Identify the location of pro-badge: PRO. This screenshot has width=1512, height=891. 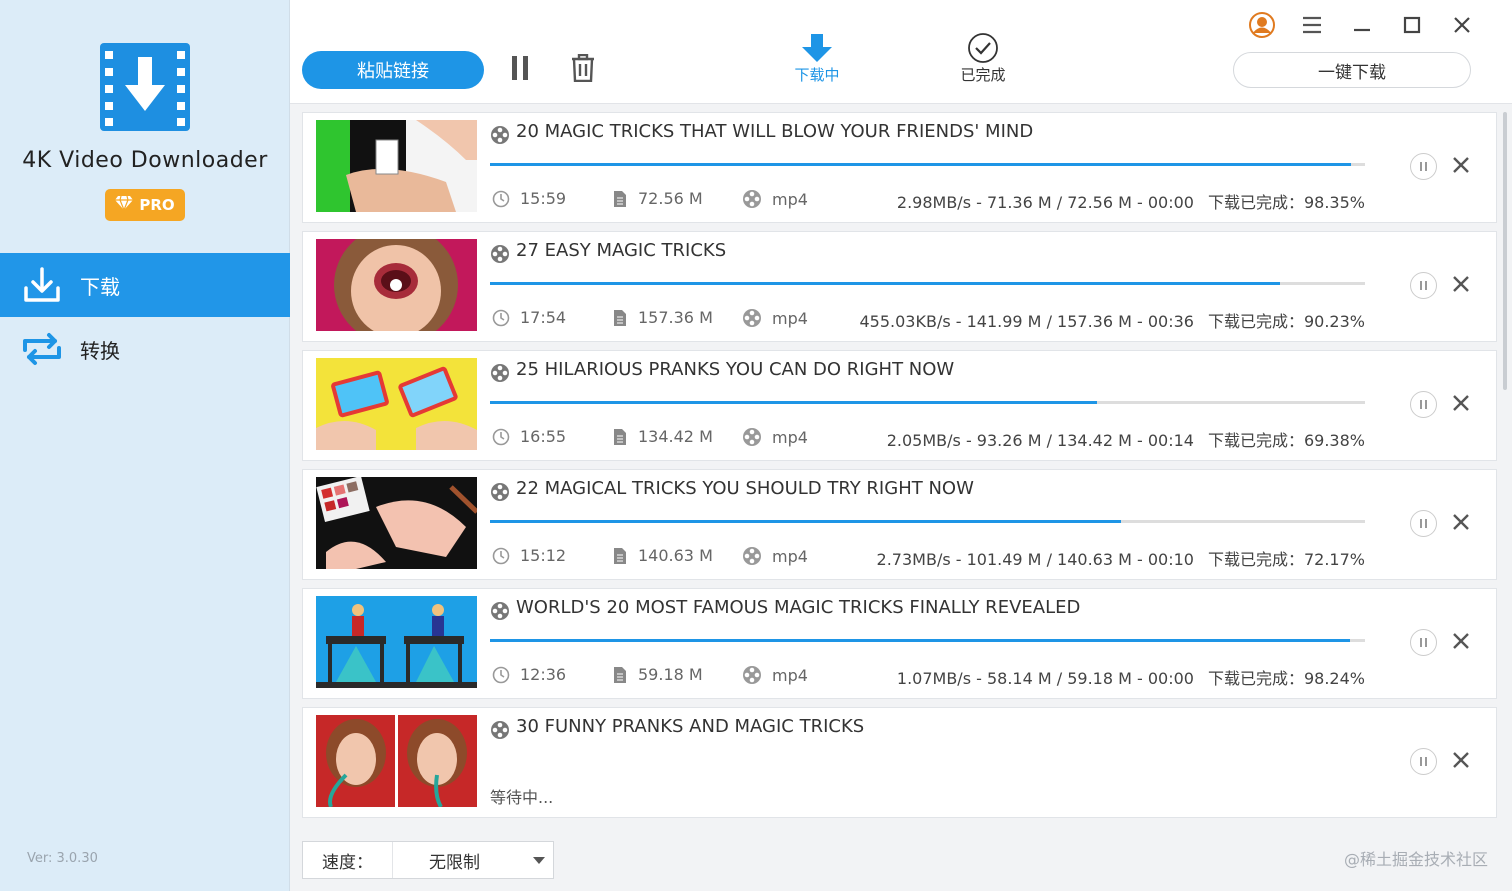
(145, 205).